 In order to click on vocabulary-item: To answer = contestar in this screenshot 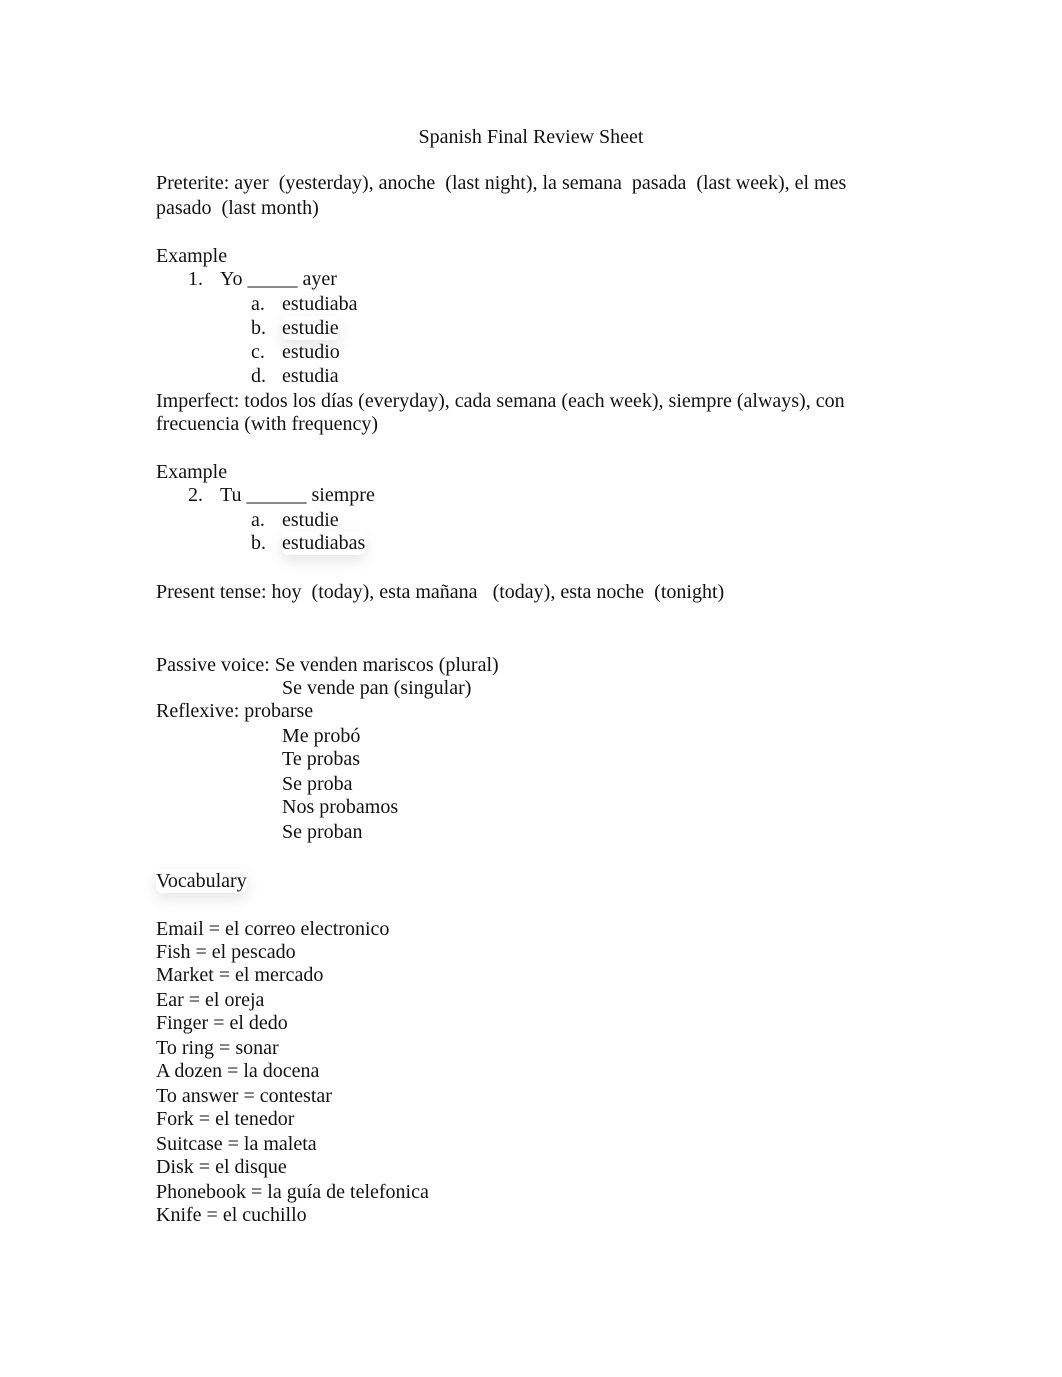, I will do `click(244, 1096)`.